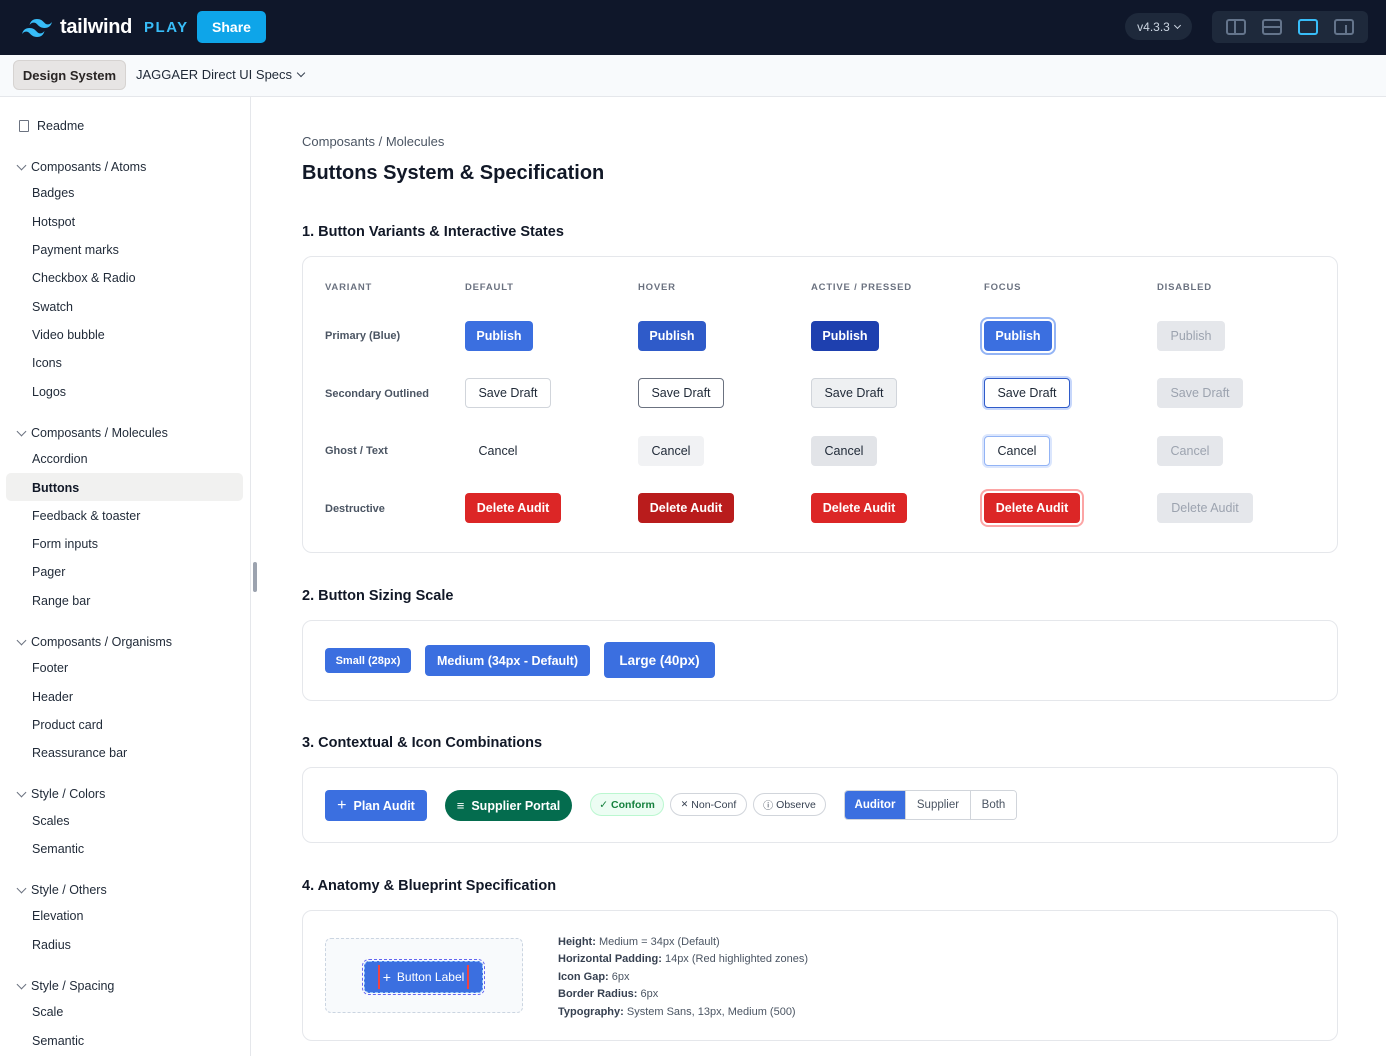 The width and height of the screenshot is (1386, 1056). I want to click on sidebar-item-semantic: Semantic, so click(58, 849).